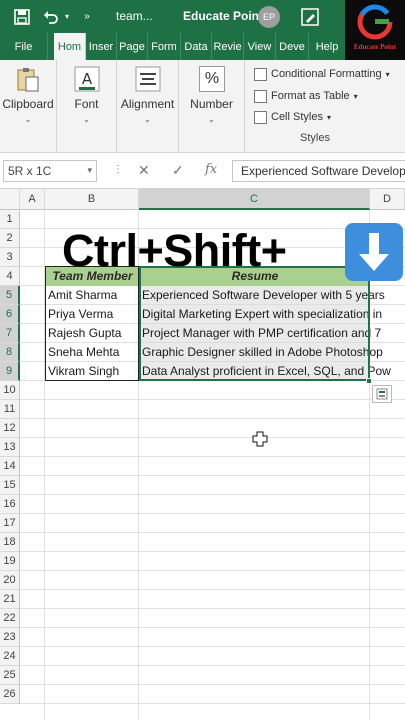 Image resolution: width=405 pixels, height=720 pixels. Describe the element at coordinates (10, 257) in the screenshot. I see `row-header: 3` at that location.